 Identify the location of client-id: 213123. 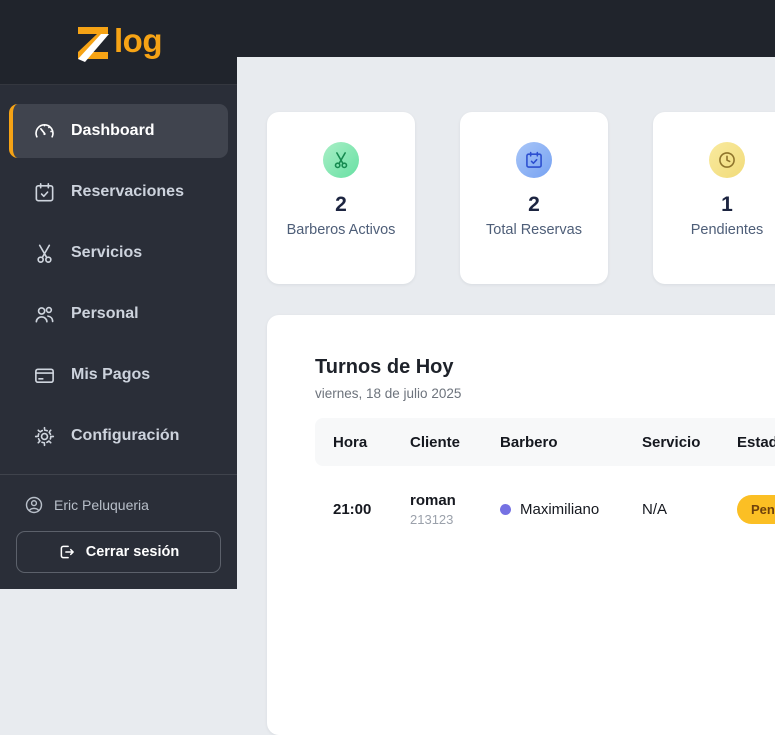
(432, 519).